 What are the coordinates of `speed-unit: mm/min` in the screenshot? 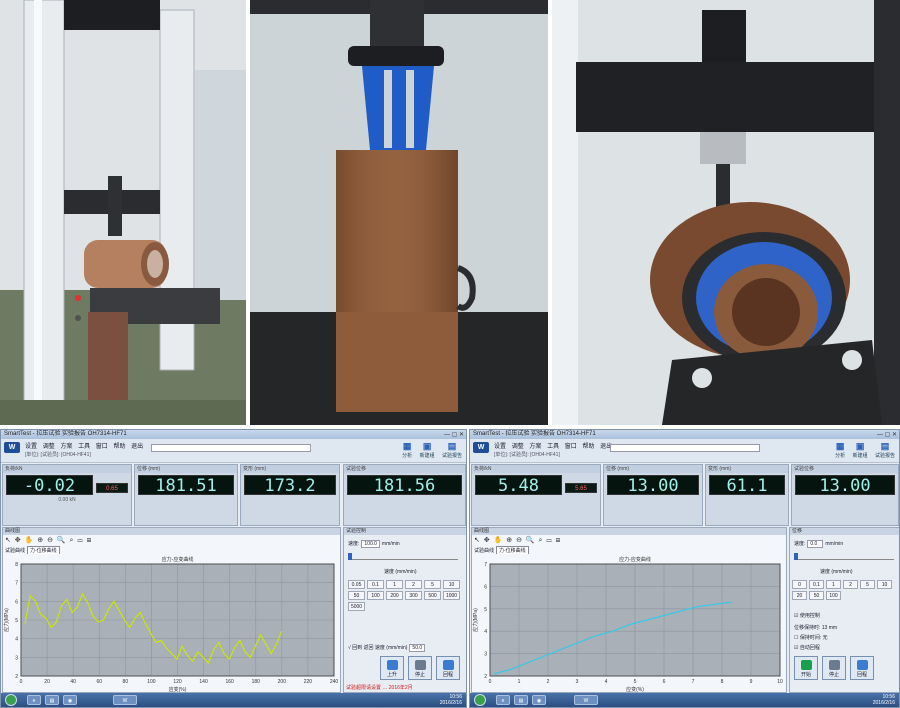 It's located at (390, 544).